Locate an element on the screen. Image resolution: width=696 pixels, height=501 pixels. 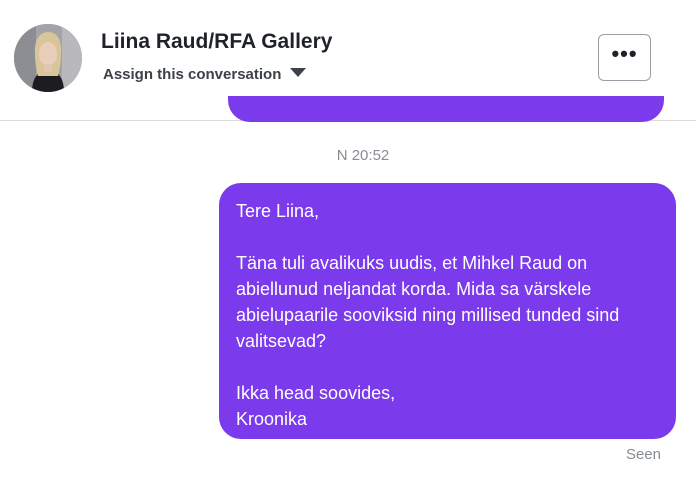
ellipsis-icon: ••• is located at coordinates (624, 53).